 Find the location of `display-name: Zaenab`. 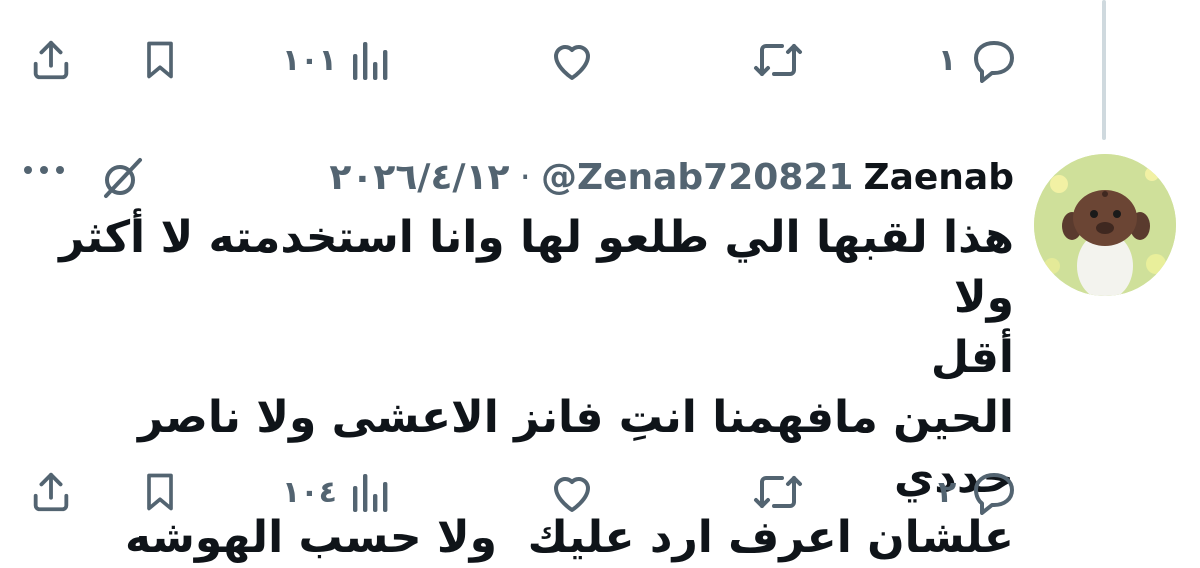

display-name: Zaenab is located at coordinates (938, 177).